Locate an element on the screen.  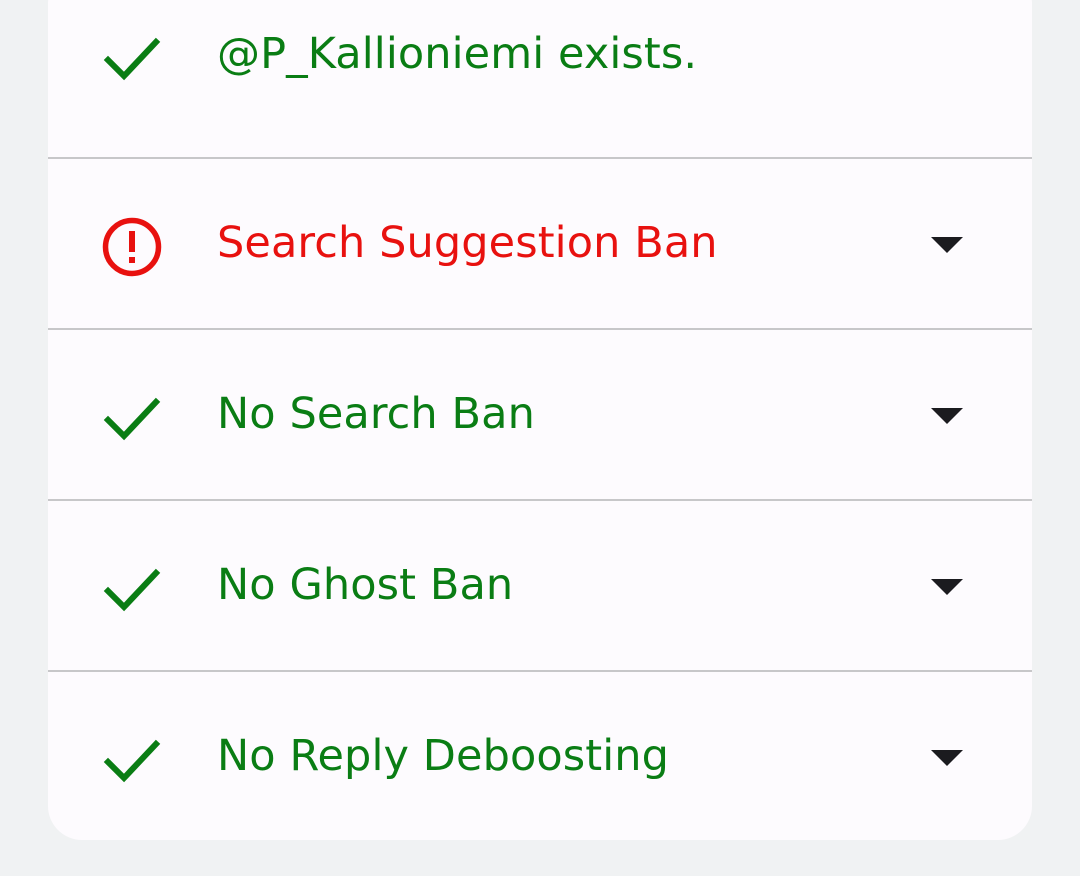
alert-circle-icon is located at coordinates (132, 247).